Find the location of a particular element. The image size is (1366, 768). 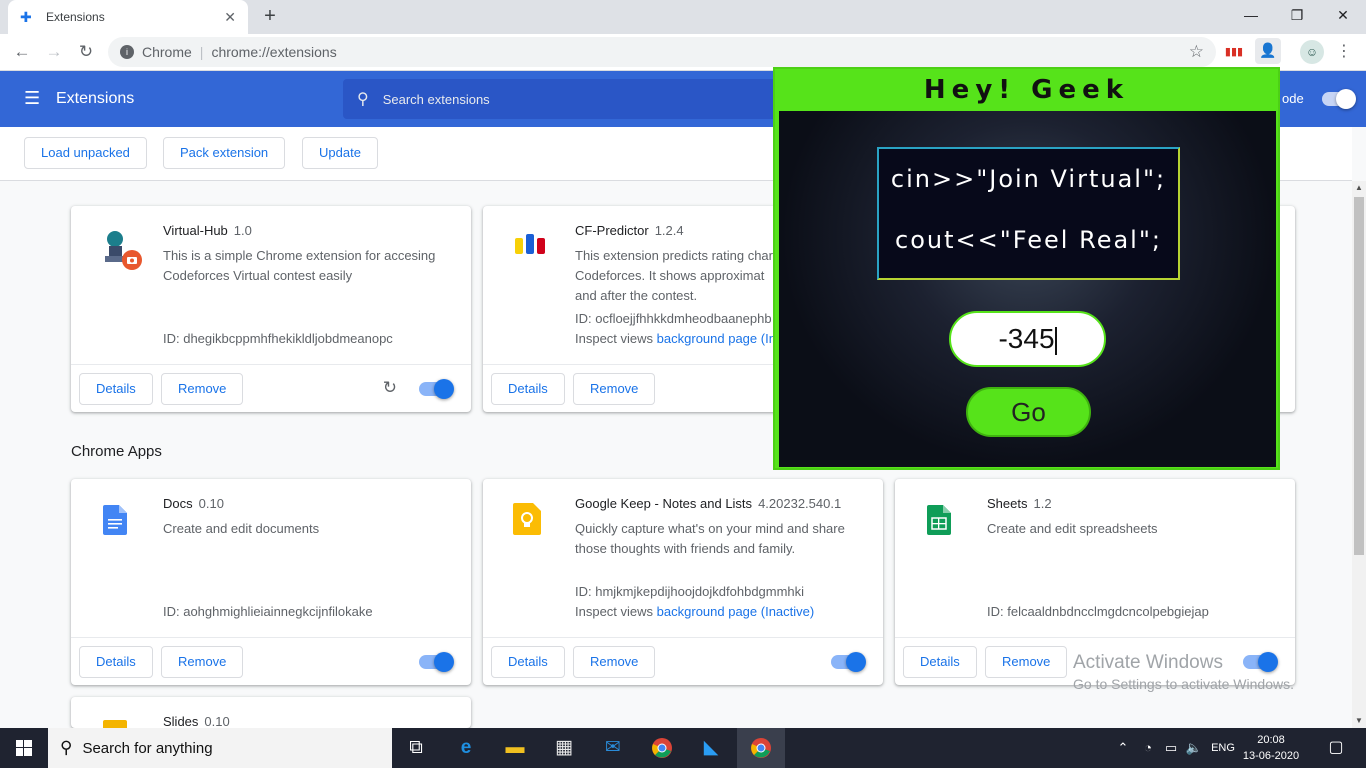

chrome-active-icon is located at coordinates (761, 748).